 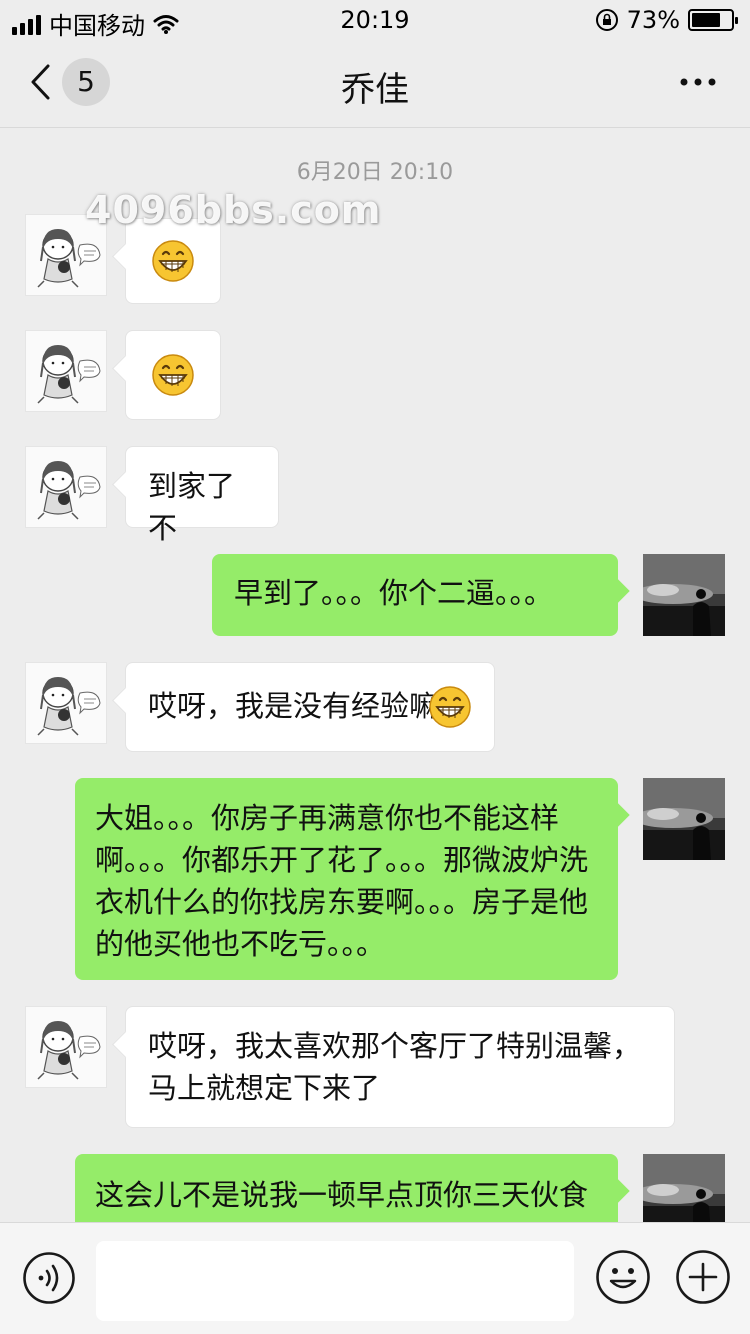 I want to click on voice-icon, so click(x=49, y=1278).